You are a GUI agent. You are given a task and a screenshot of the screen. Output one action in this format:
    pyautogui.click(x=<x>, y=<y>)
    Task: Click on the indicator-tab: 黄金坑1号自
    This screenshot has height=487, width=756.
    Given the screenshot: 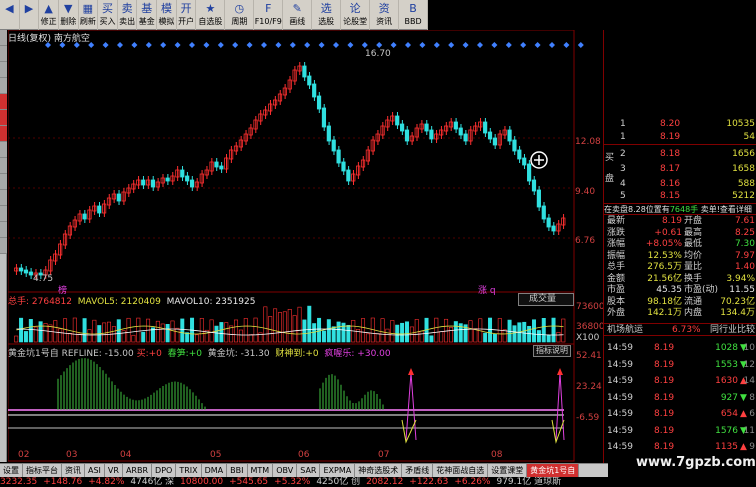 What is the action you would take?
    pyautogui.click(x=553, y=471)
    